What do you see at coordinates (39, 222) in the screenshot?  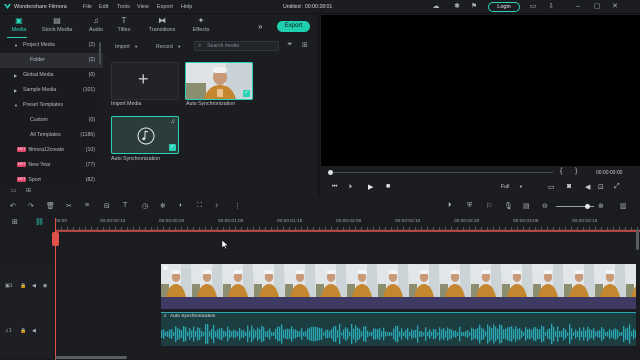 I see `link-icon: ⛓` at bounding box center [39, 222].